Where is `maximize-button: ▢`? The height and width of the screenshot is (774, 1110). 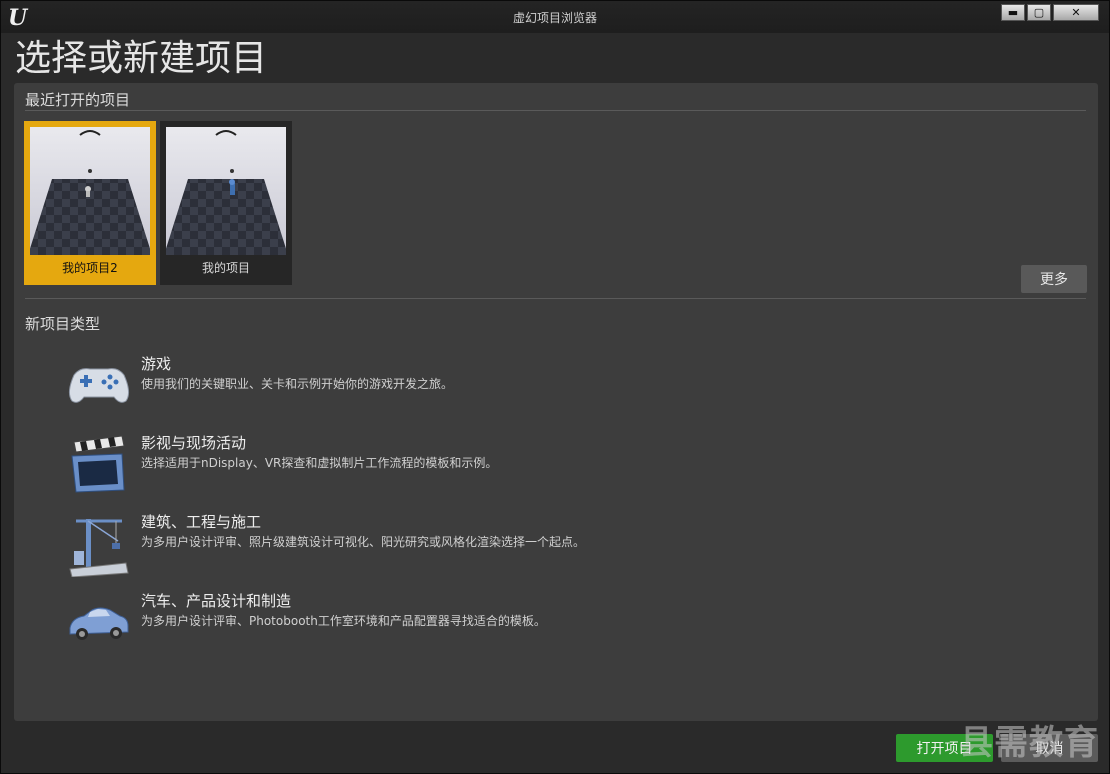 maximize-button: ▢ is located at coordinates (1039, 12).